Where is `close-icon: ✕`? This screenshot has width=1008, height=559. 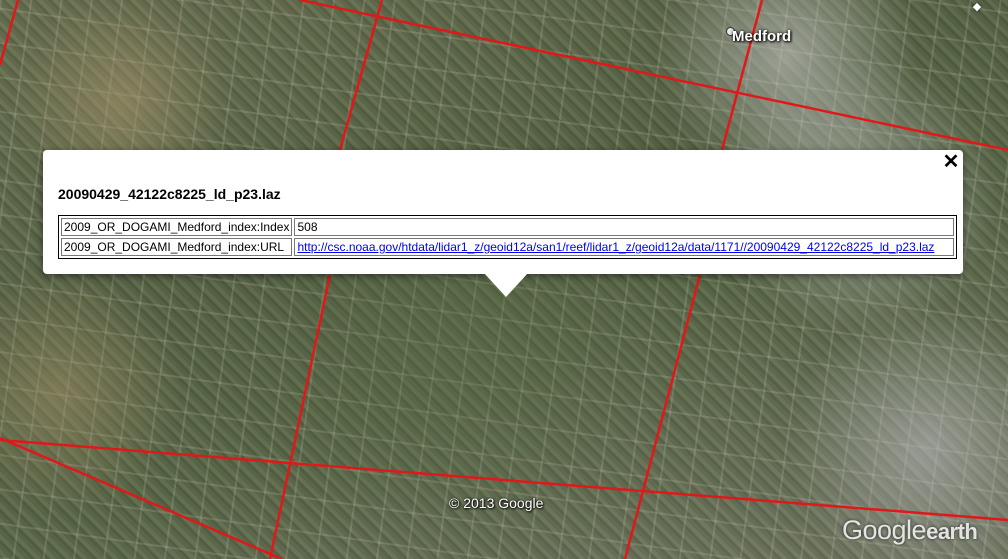 close-icon: ✕ is located at coordinates (951, 162).